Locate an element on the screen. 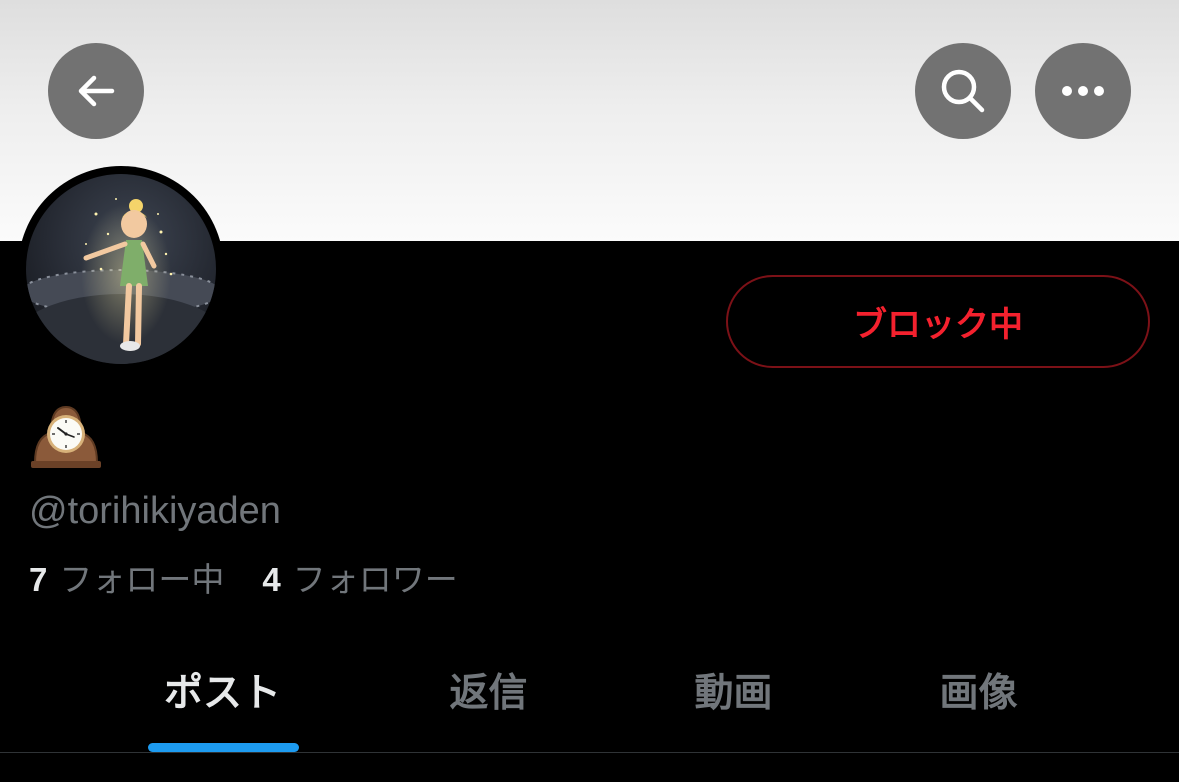 The height and width of the screenshot is (782, 1179). arrow-left-icon is located at coordinates (96, 91).